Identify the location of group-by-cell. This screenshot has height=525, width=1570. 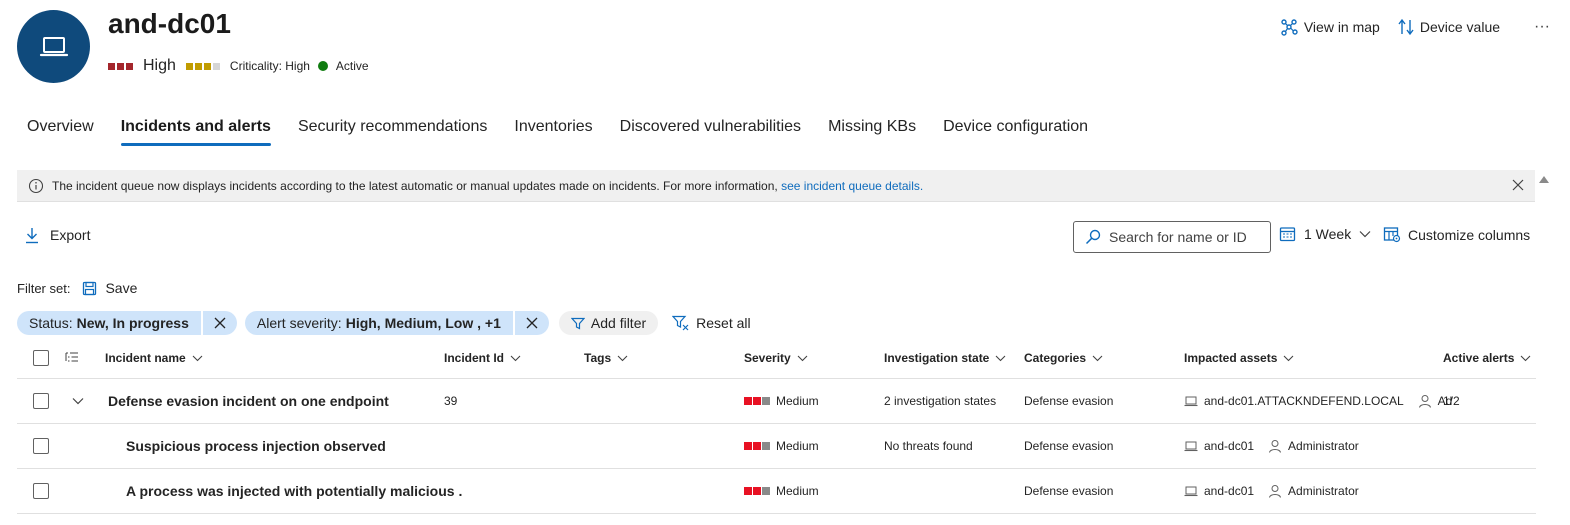
(72, 358).